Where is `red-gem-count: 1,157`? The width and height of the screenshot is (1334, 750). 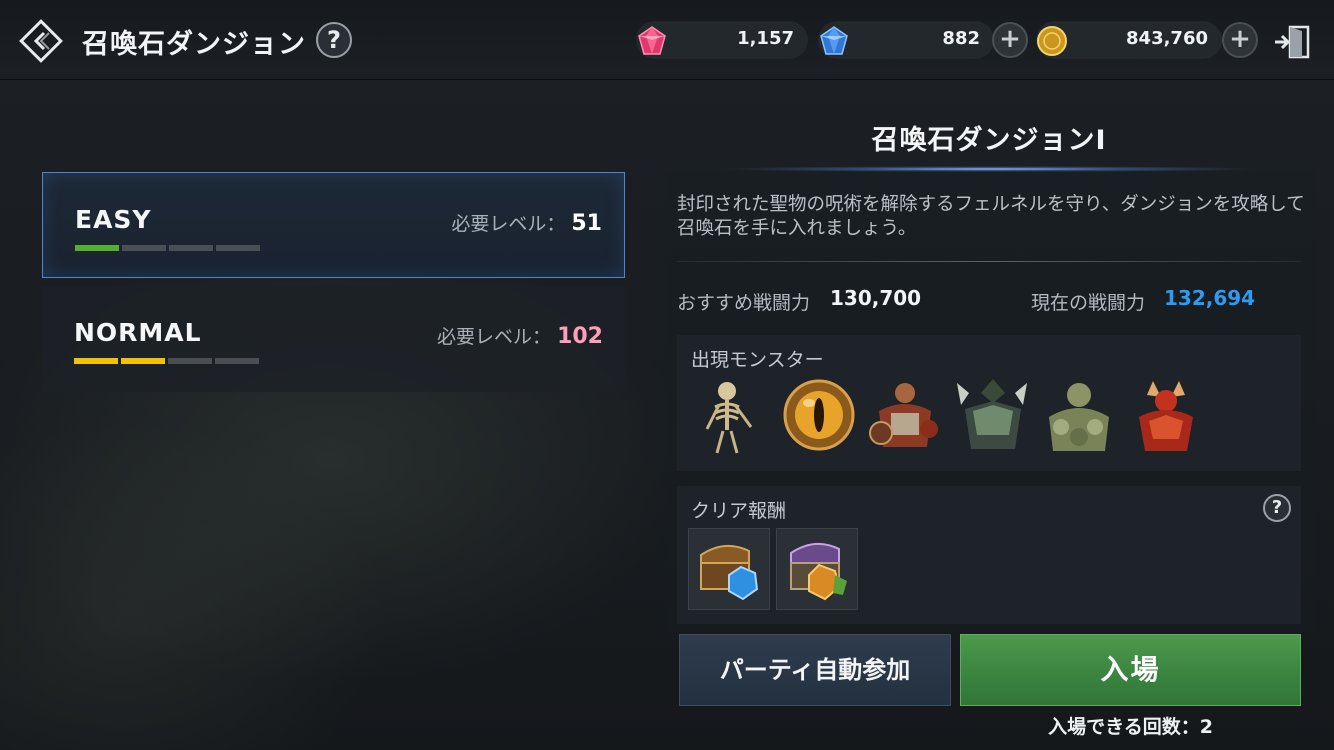 red-gem-count: 1,157 is located at coordinates (765, 38).